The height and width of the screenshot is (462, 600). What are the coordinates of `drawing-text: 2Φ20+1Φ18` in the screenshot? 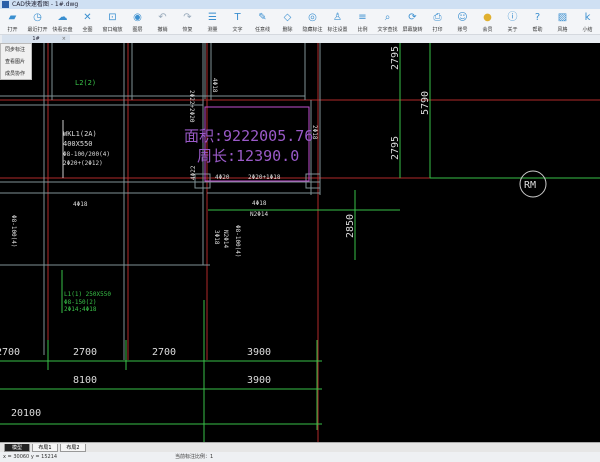 It's located at (264, 177).